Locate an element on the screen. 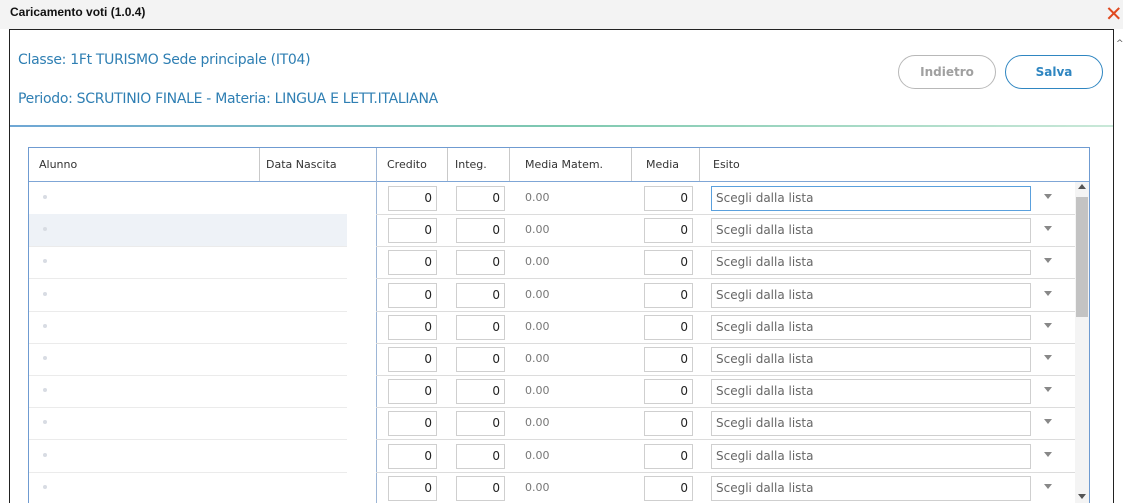 The image size is (1123, 503). save-button: Salva is located at coordinates (1054, 72).